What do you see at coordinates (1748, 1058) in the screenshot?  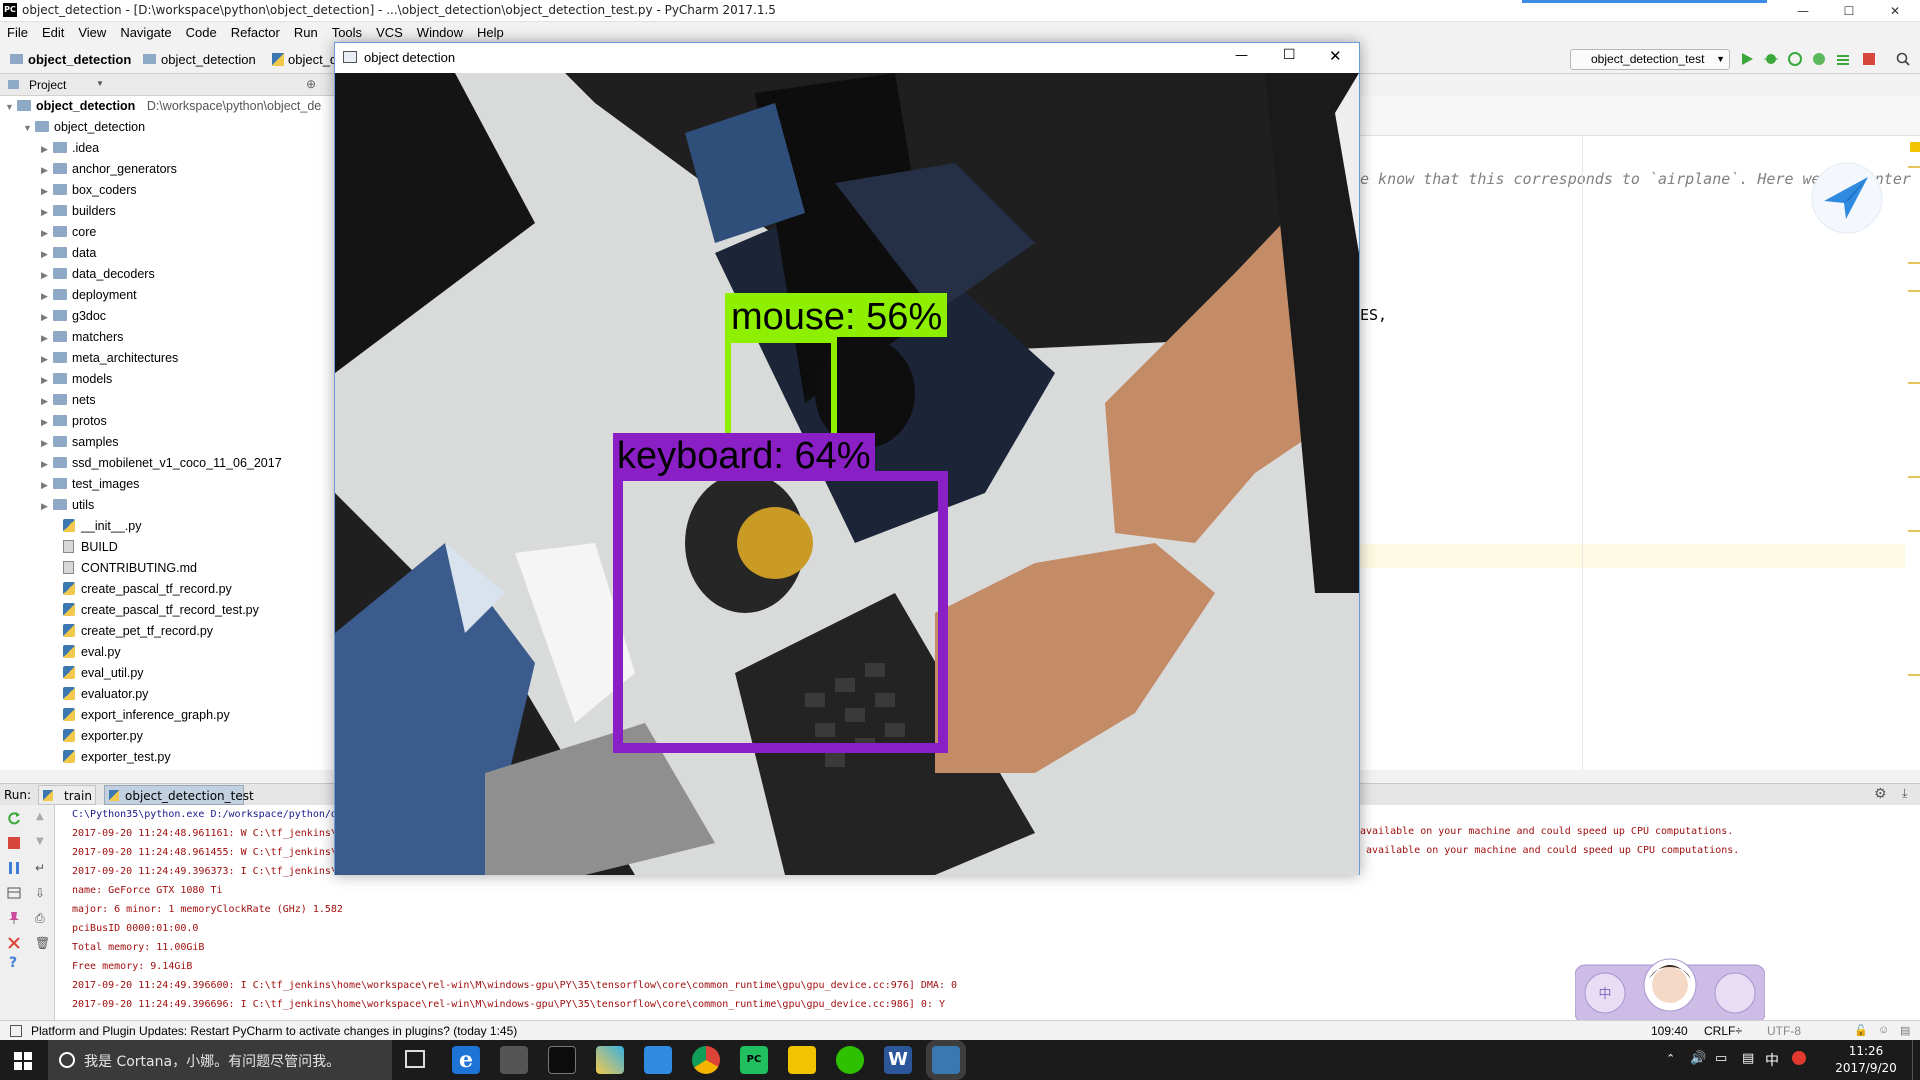 I see `notification-icon: ▤` at bounding box center [1748, 1058].